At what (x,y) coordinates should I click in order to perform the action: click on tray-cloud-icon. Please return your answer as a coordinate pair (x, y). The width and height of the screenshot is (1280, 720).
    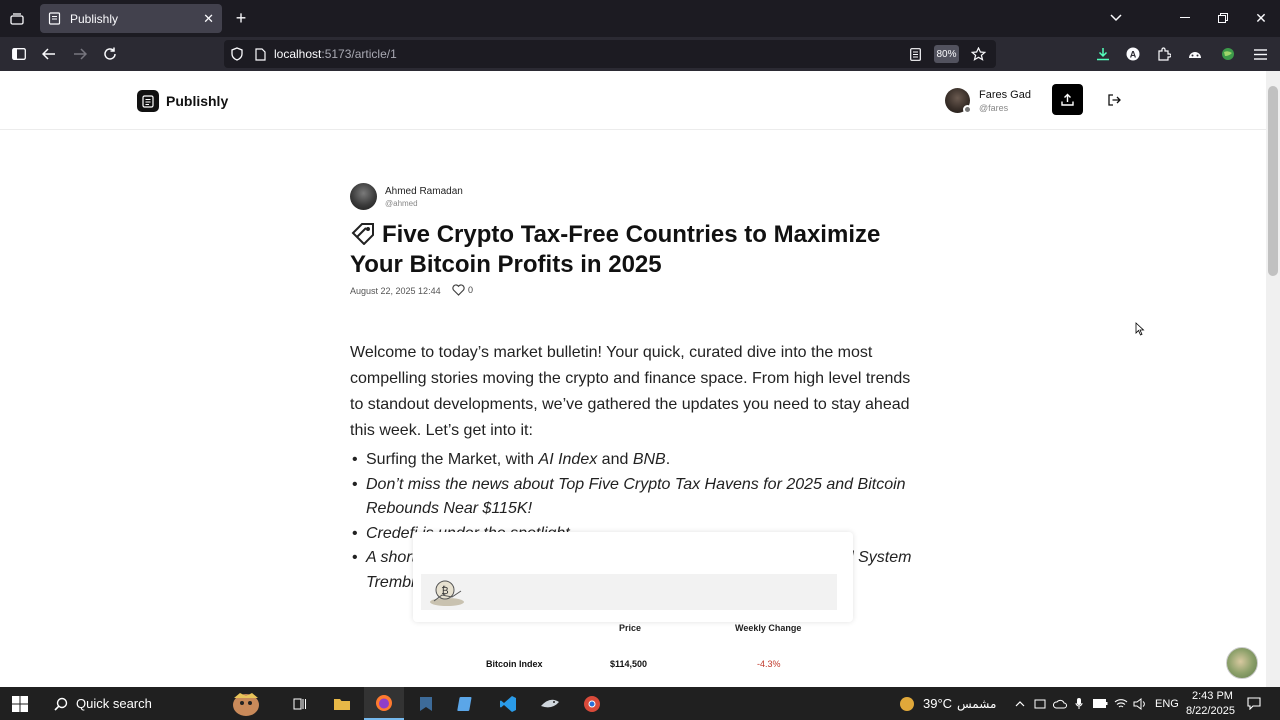
    Looking at the image, I should click on (1060, 703).